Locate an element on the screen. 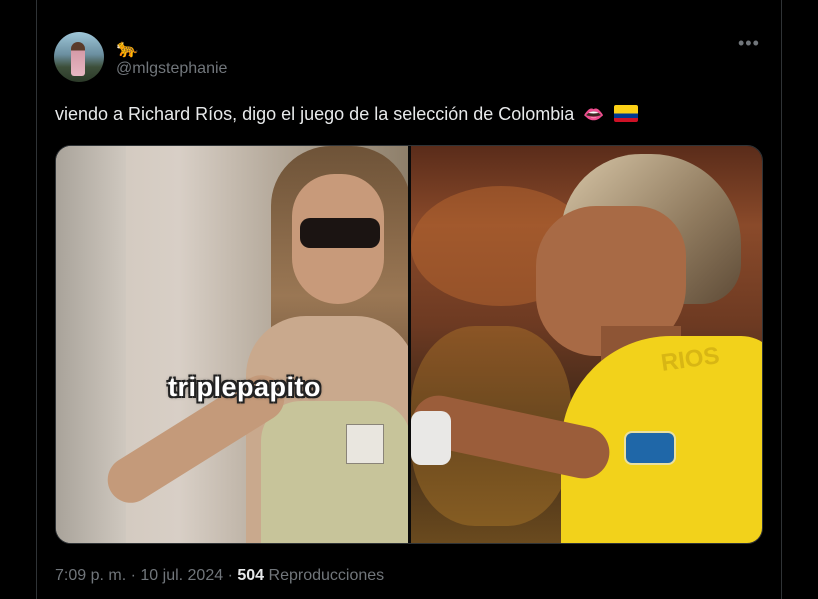 This screenshot has height=599, width=818. more-options-icon: ••• is located at coordinates (749, 43).